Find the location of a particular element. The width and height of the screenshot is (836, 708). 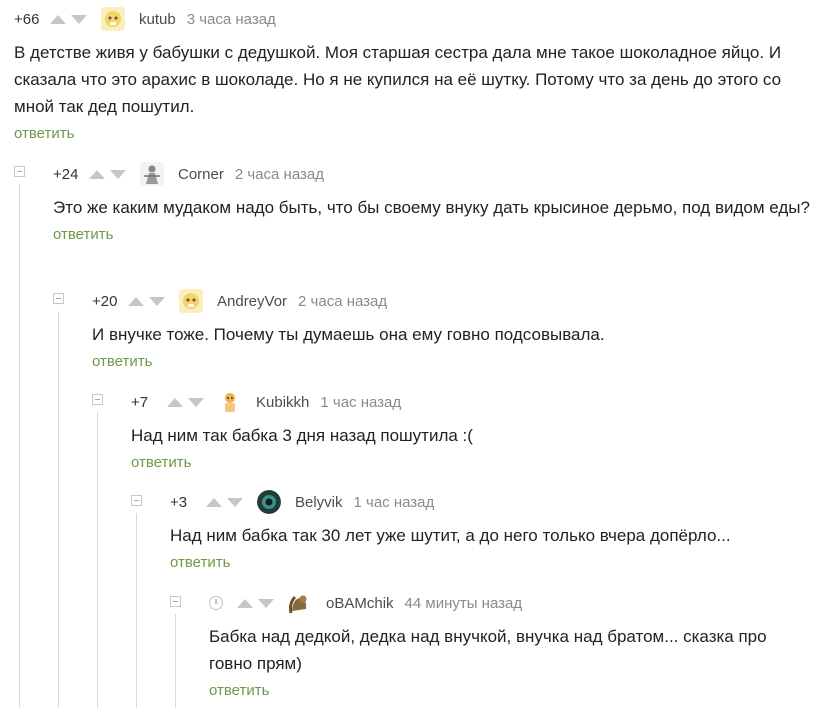

comment-rating: +24 is located at coordinates (66, 174).